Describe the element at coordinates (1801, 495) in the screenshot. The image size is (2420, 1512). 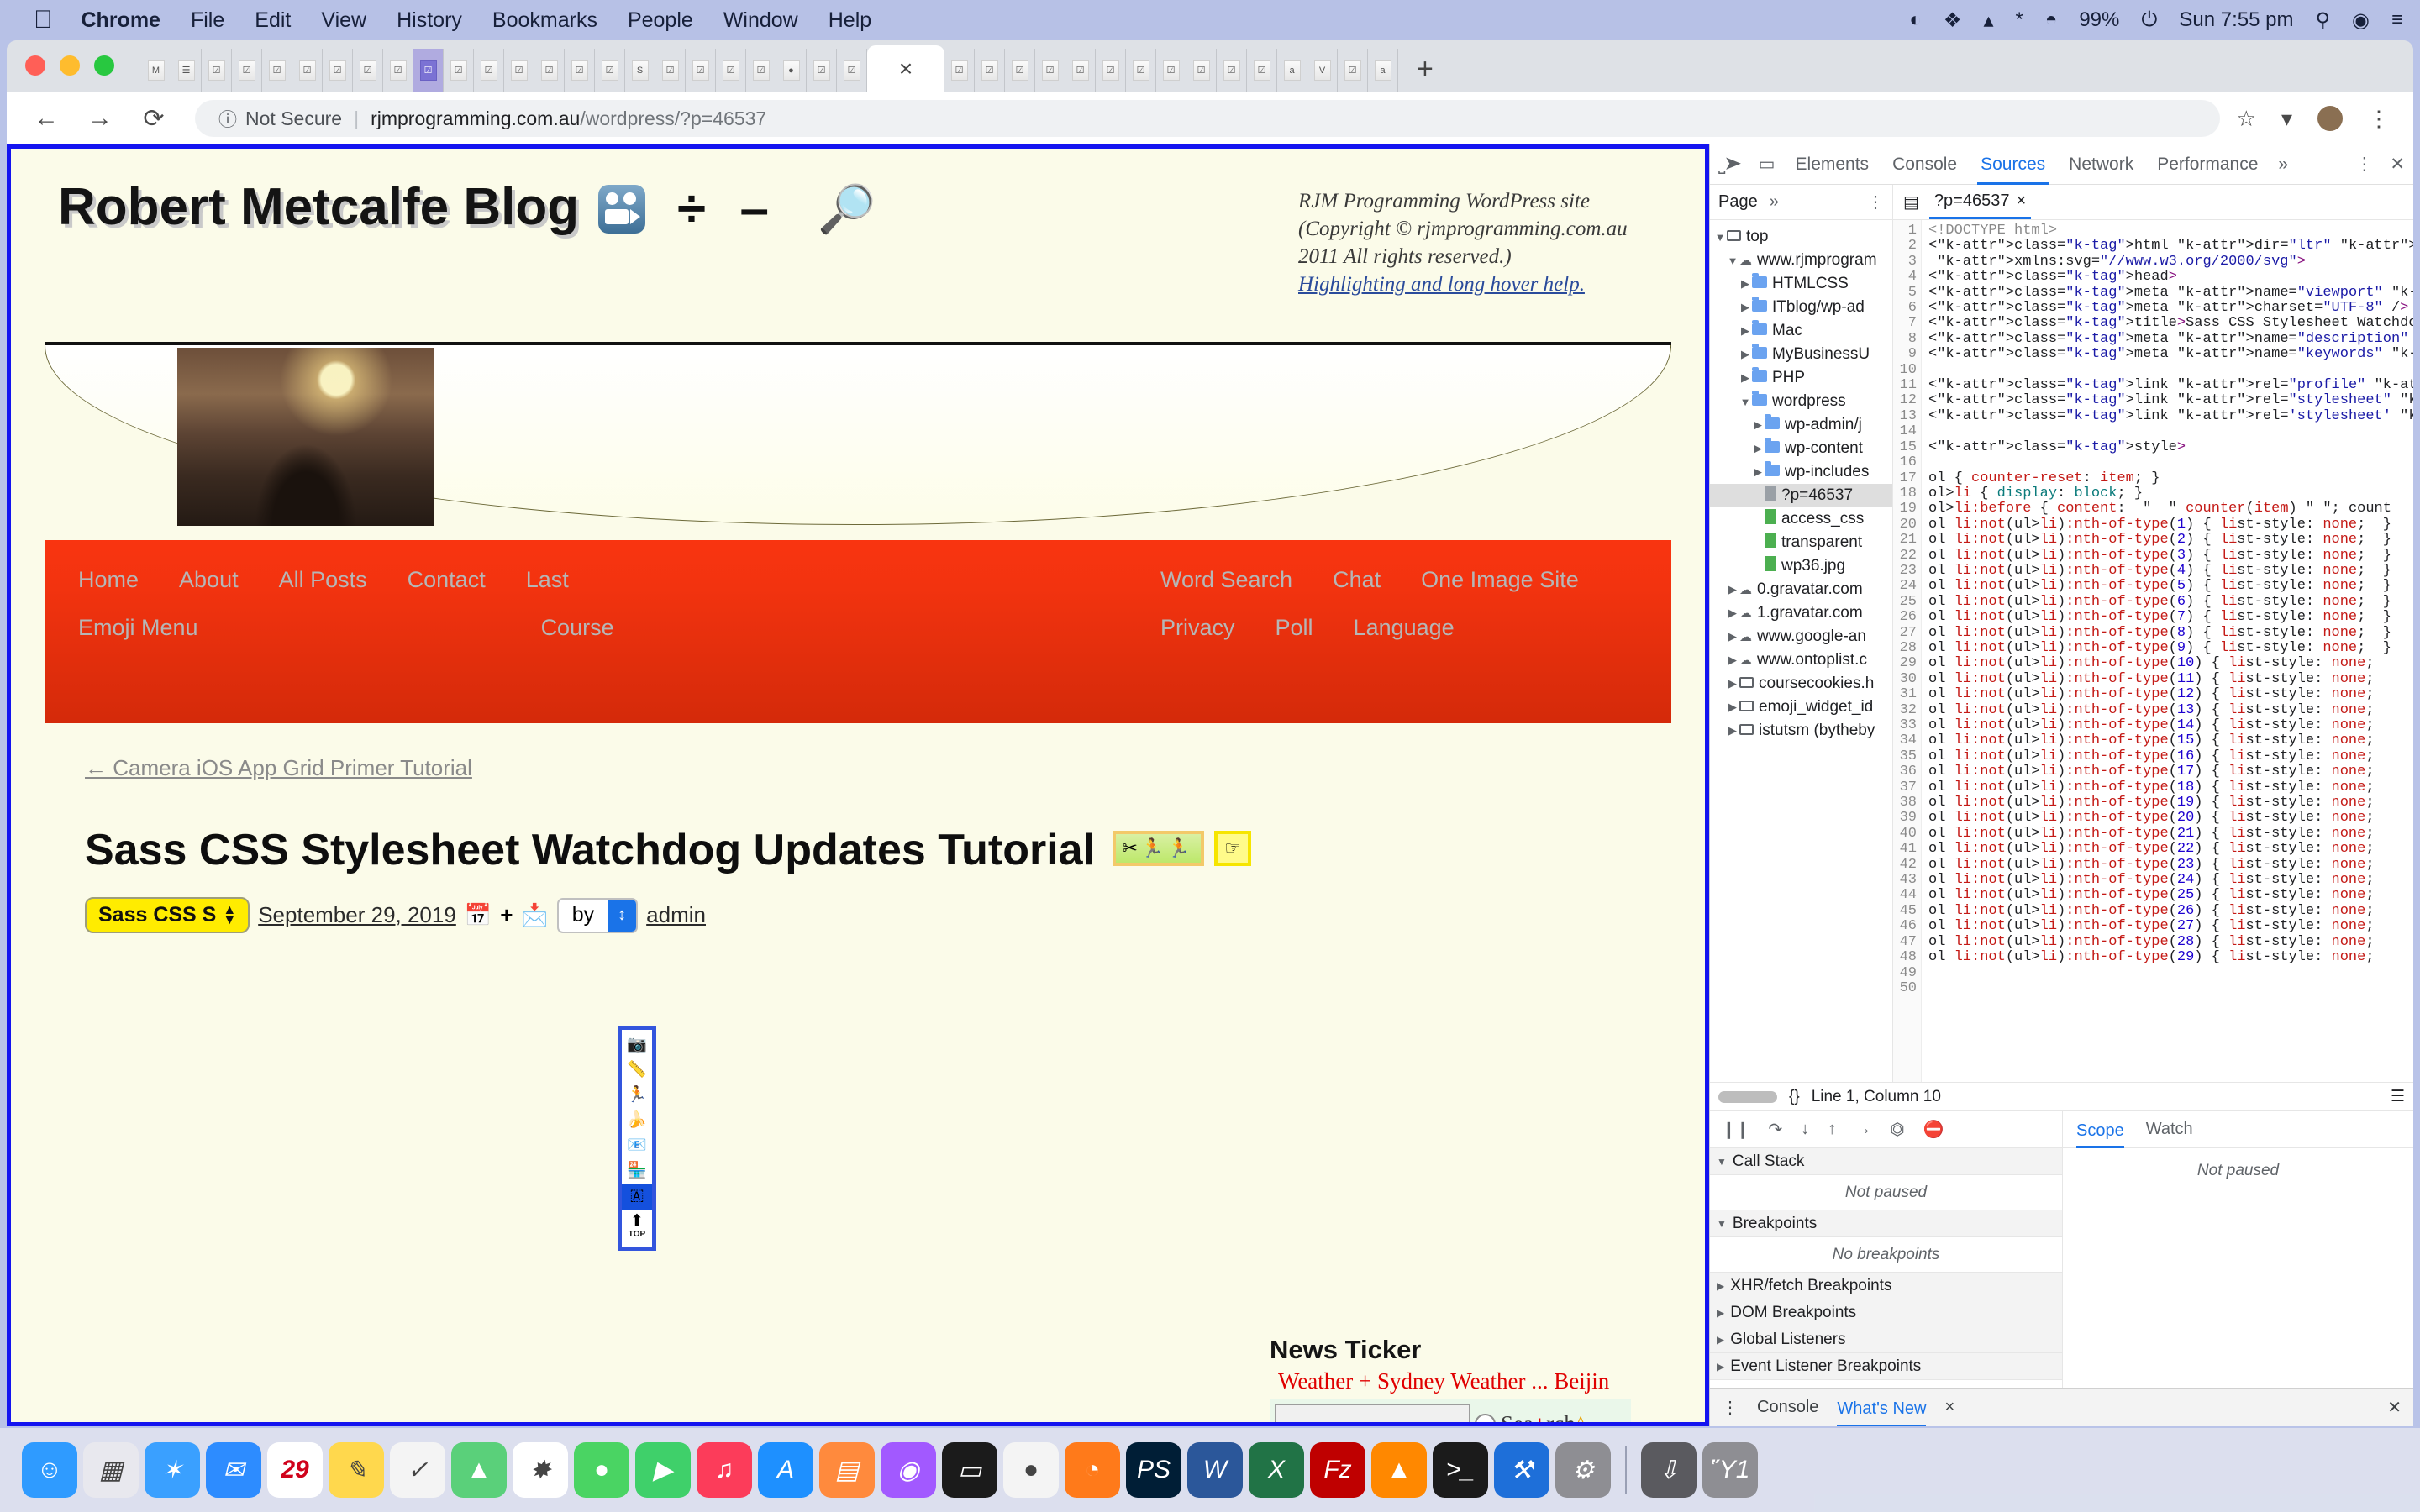
I see `tree-item: ?p=46537` at that location.